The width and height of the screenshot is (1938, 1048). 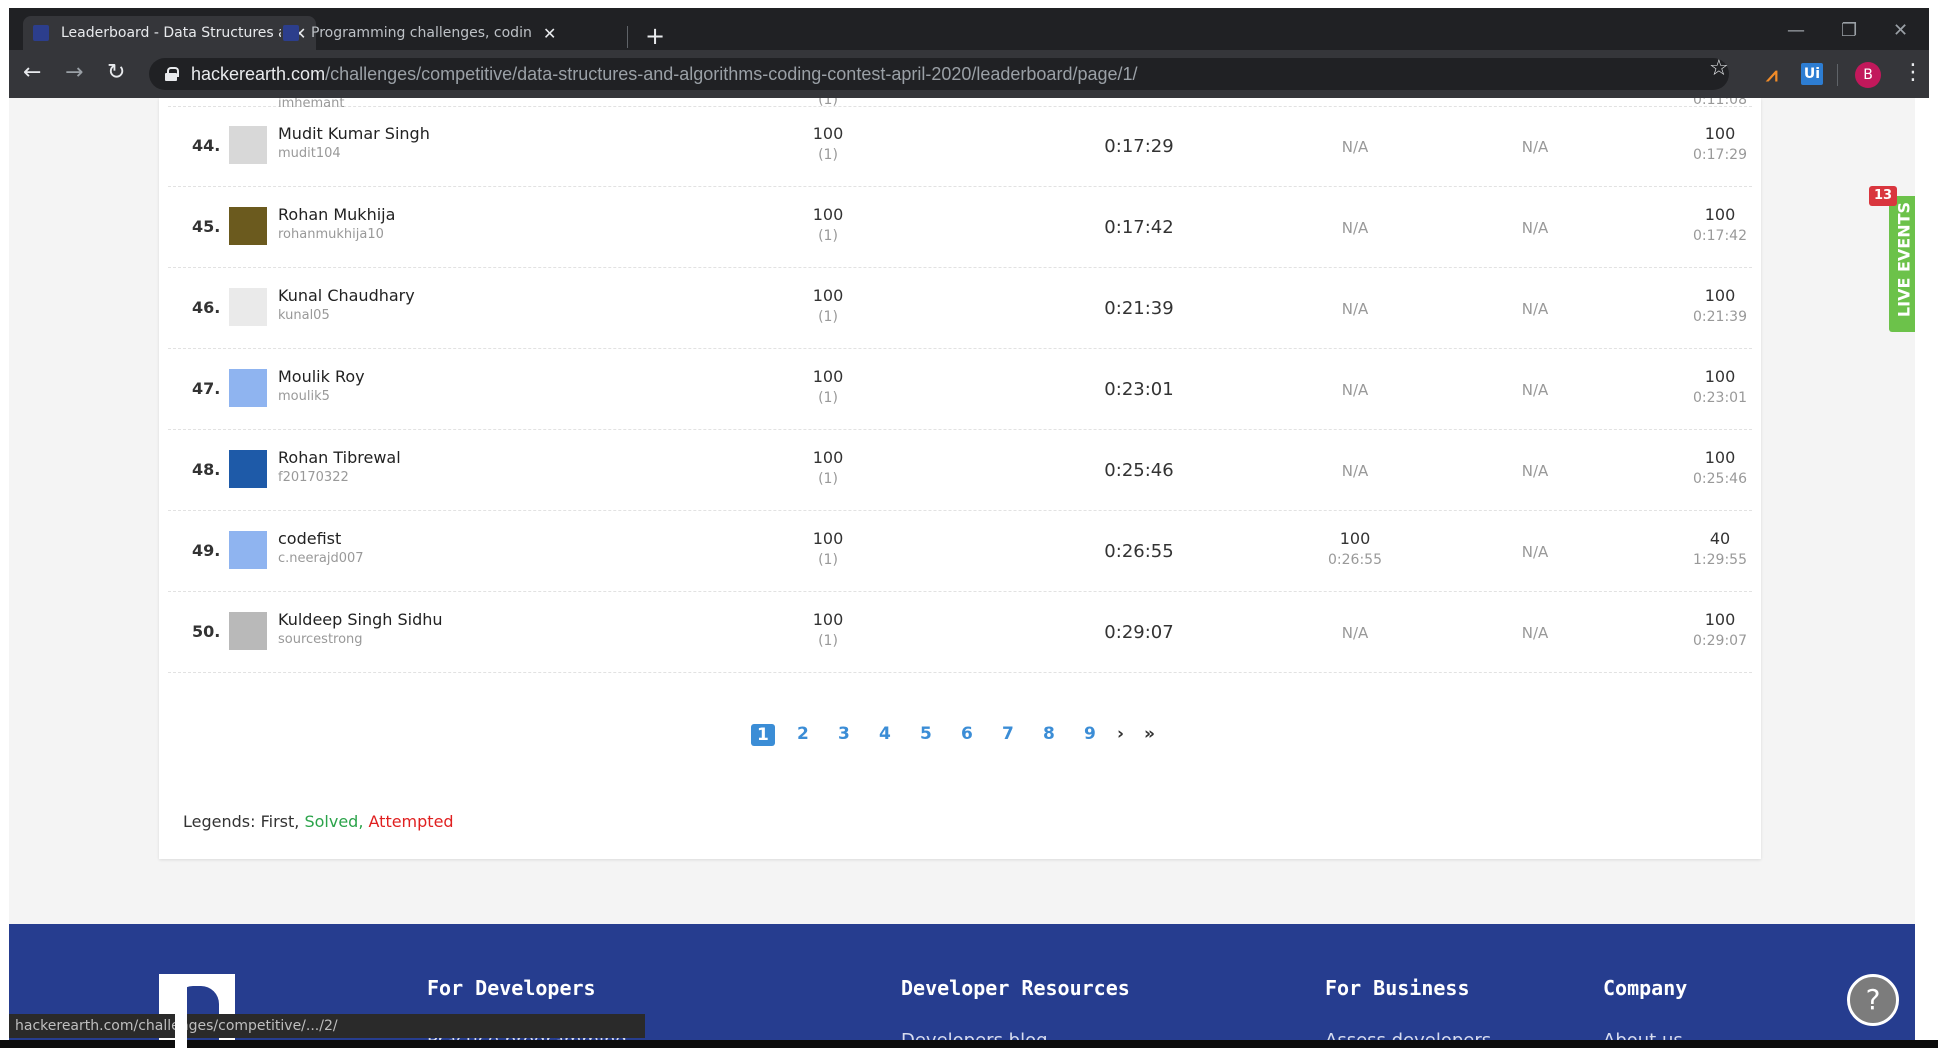 What do you see at coordinates (411, 821) in the screenshot?
I see `legend-attempted: Attempted` at bounding box center [411, 821].